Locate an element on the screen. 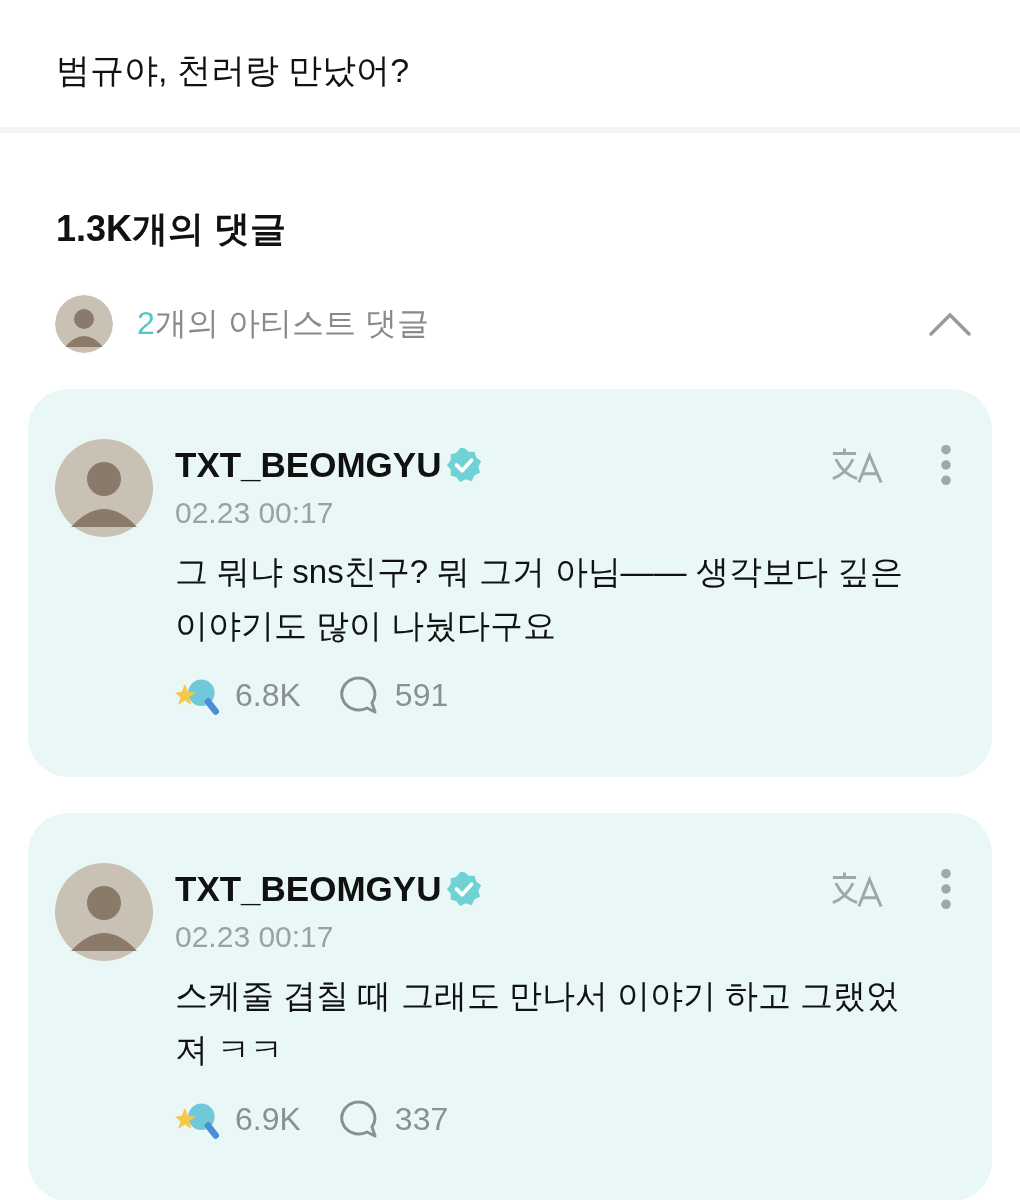  reply-count: 591 is located at coordinates (421, 695).